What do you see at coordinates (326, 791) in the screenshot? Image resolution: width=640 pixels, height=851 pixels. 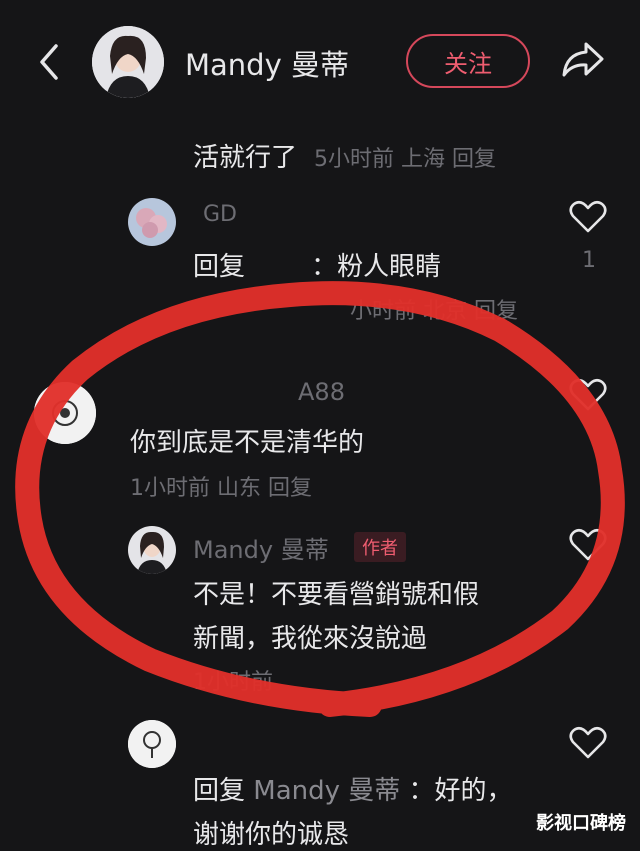 I see `reply-target: Mandy 曼蒂` at bounding box center [326, 791].